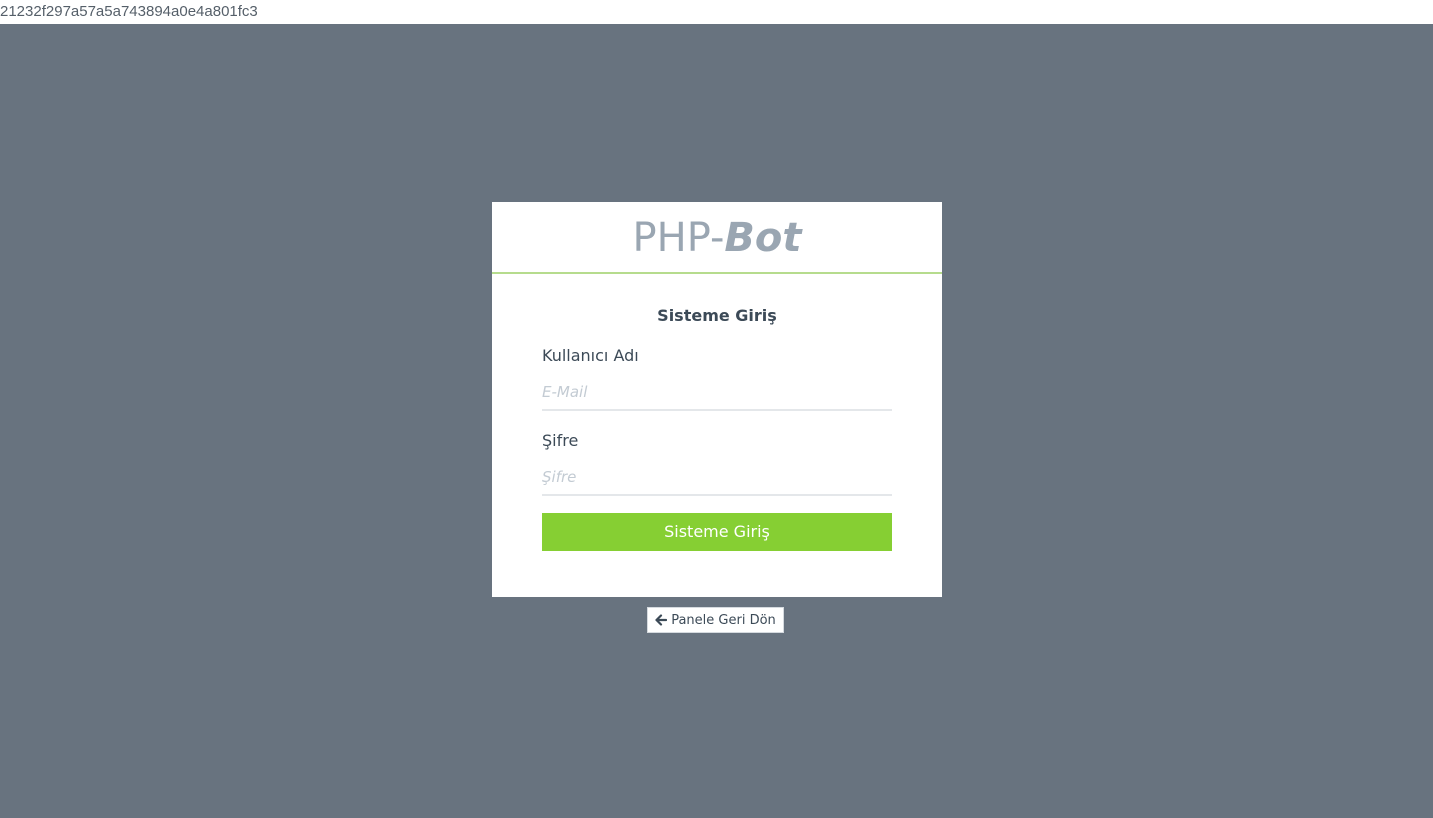 The image size is (1433, 818). Describe the element at coordinates (717, 478) in the screenshot. I see `password-input` at that location.